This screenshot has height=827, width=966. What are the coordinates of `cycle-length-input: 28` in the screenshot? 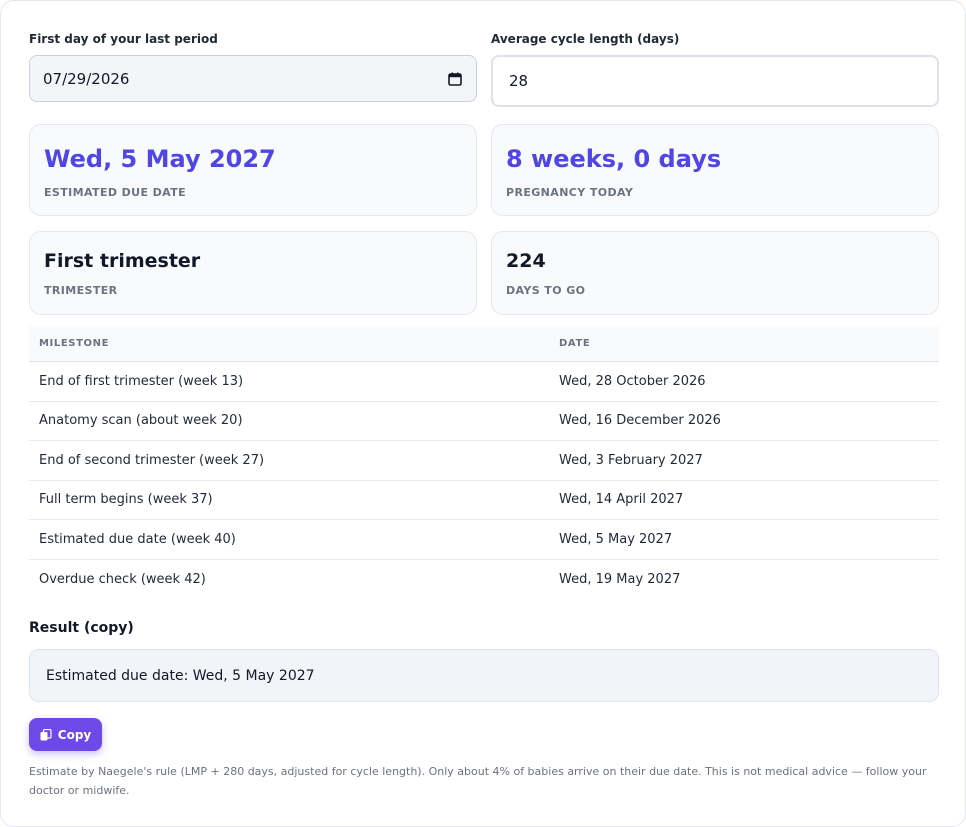 It's located at (715, 81).